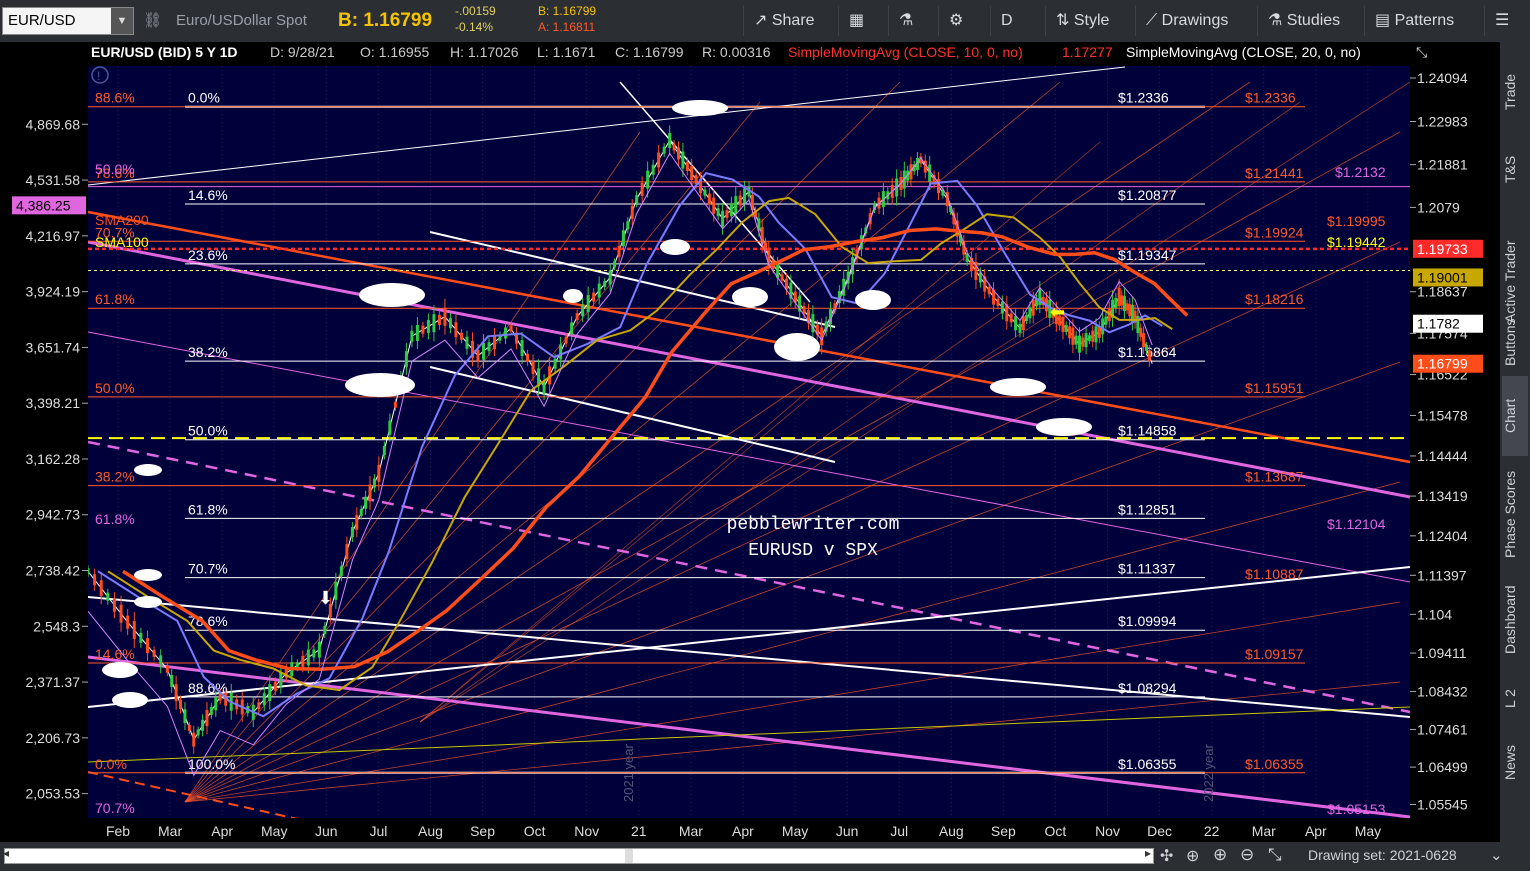 The width and height of the screenshot is (1530, 871). What do you see at coordinates (152, 21) in the screenshot?
I see `link-icon: ⛓` at bounding box center [152, 21].